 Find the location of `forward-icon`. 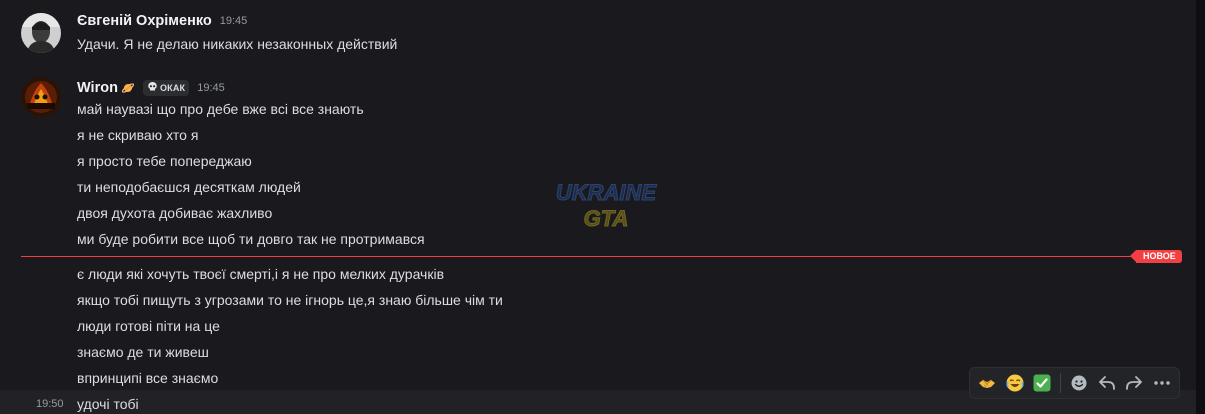

forward-icon is located at coordinates (1135, 383).